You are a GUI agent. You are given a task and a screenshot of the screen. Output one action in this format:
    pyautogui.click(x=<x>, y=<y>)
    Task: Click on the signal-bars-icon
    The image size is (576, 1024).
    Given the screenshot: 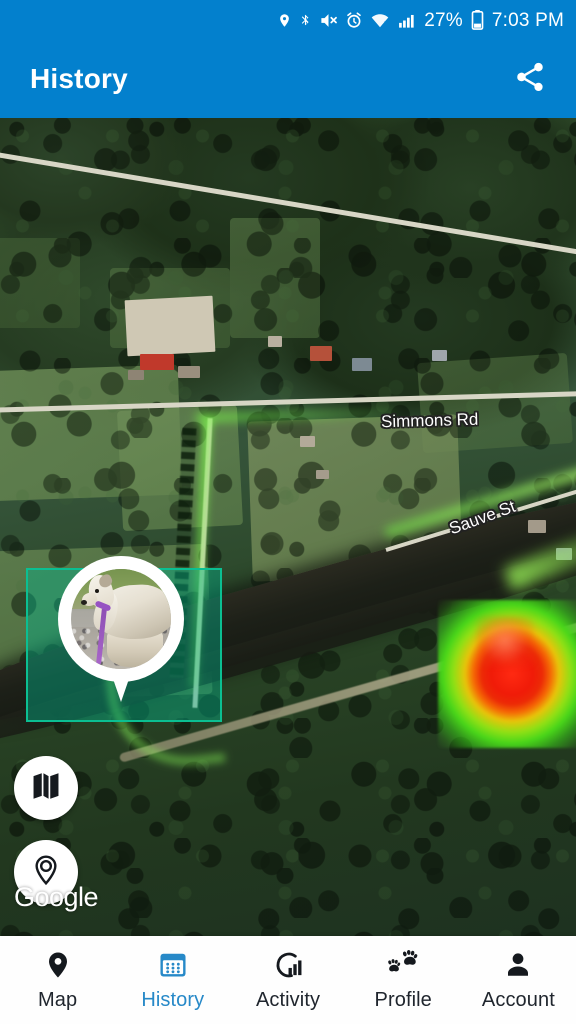 What is the action you would take?
    pyautogui.click(x=407, y=20)
    